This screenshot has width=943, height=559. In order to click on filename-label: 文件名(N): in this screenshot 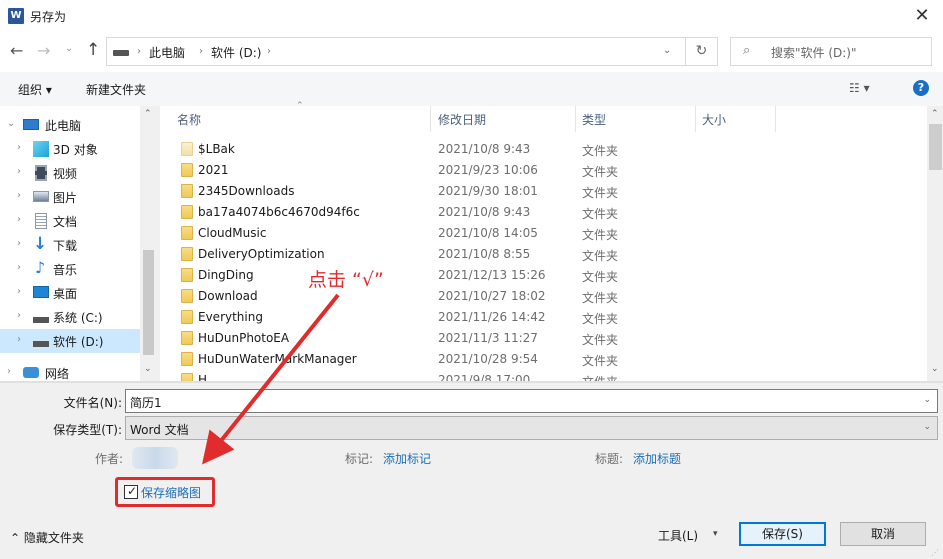, I will do `click(92, 403)`.